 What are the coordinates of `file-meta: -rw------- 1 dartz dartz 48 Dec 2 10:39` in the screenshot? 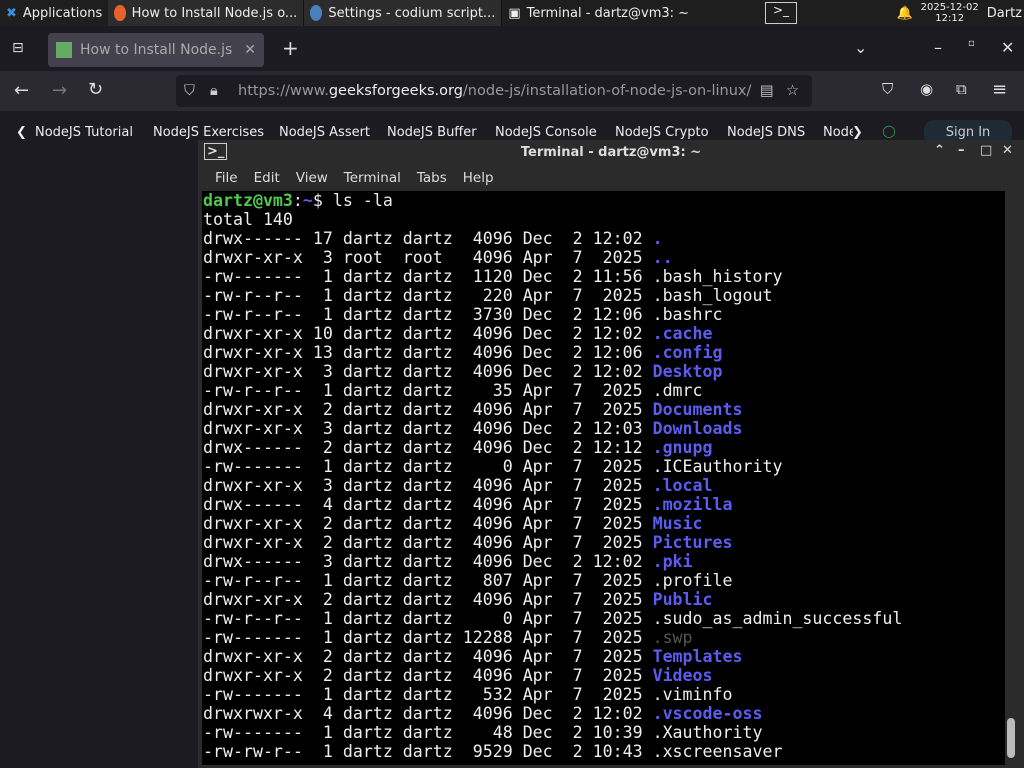 It's located at (428, 732).